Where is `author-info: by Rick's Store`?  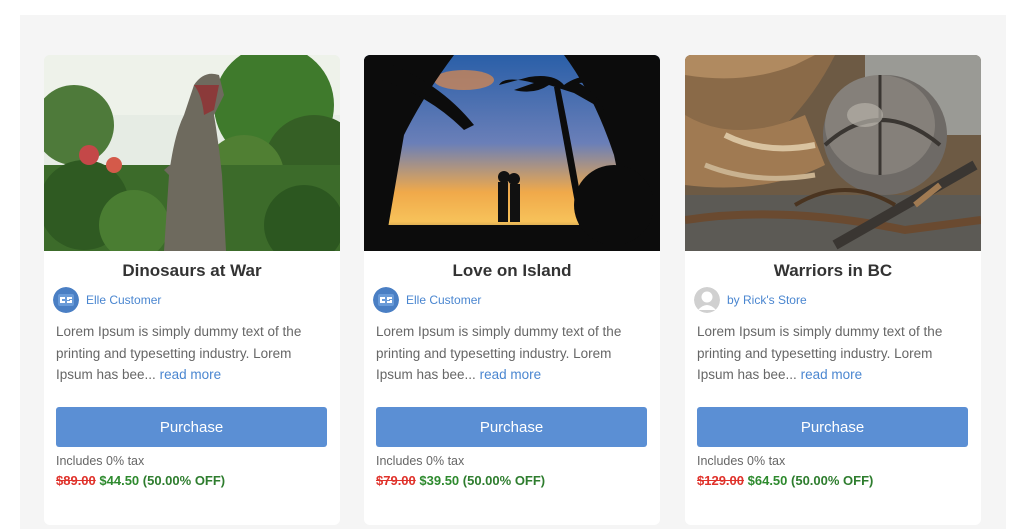
author-info: by Rick's Store is located at coordinates (750, 300).